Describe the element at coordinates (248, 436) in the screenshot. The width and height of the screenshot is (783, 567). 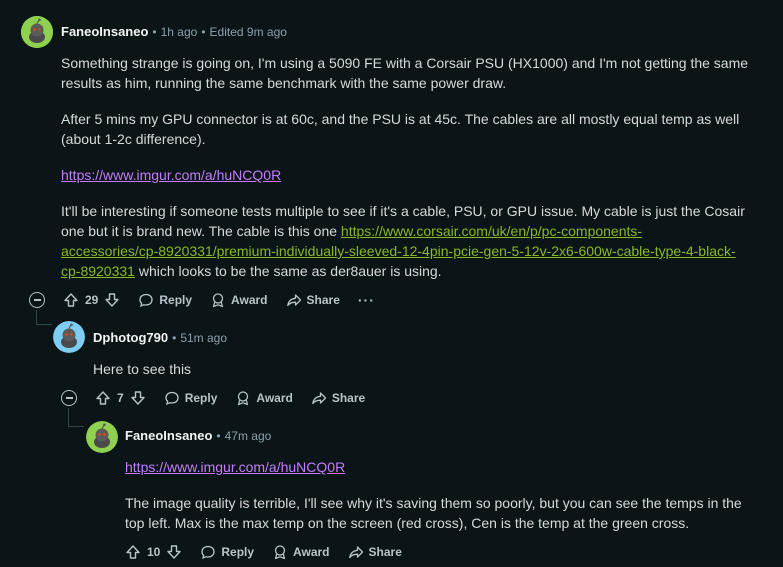
I see `comment-time: 47m ago` at that location.